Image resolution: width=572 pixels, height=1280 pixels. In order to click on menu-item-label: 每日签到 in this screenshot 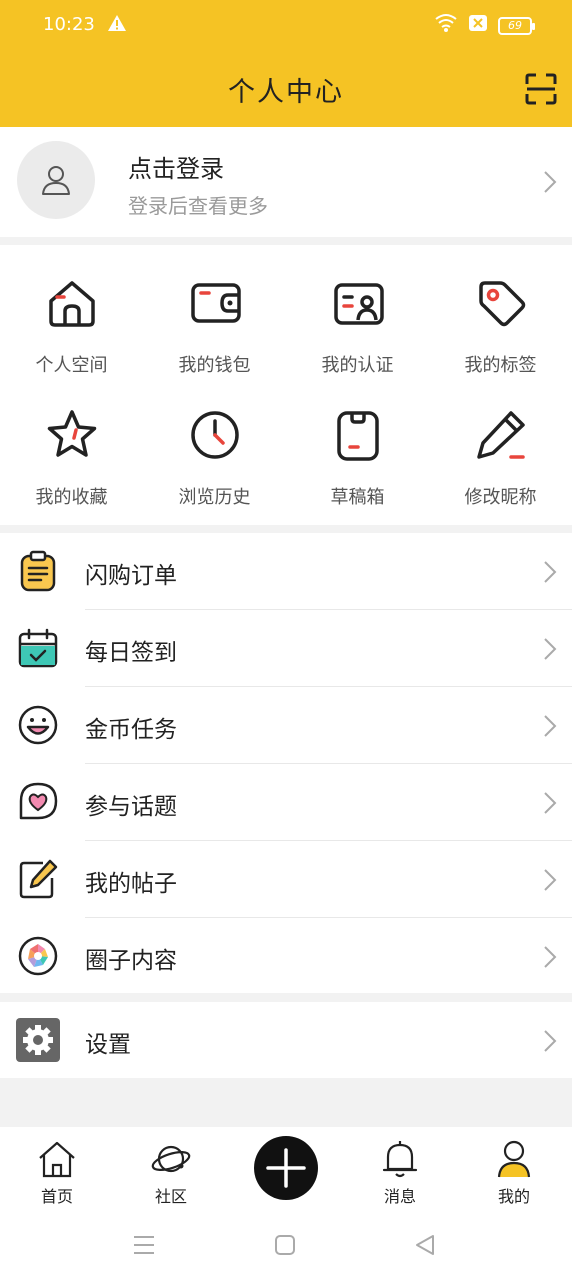, I will do `click(131, 653)`.